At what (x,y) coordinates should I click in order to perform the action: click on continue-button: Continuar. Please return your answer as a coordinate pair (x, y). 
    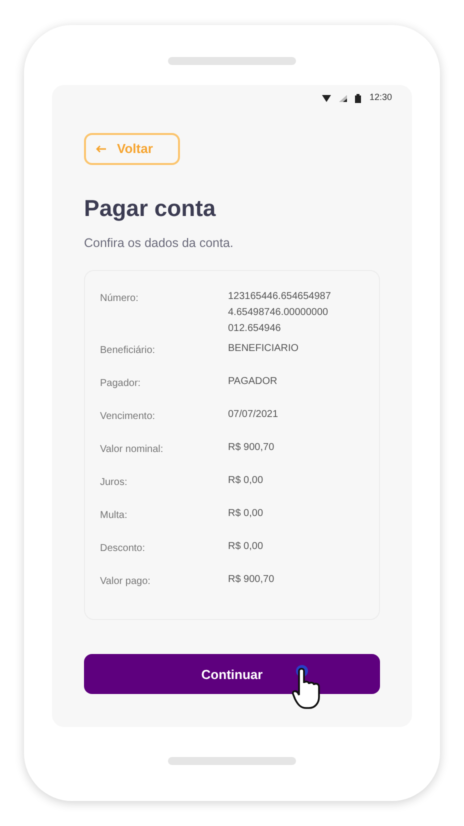
    Looking at the image, I should click on (232, 674).